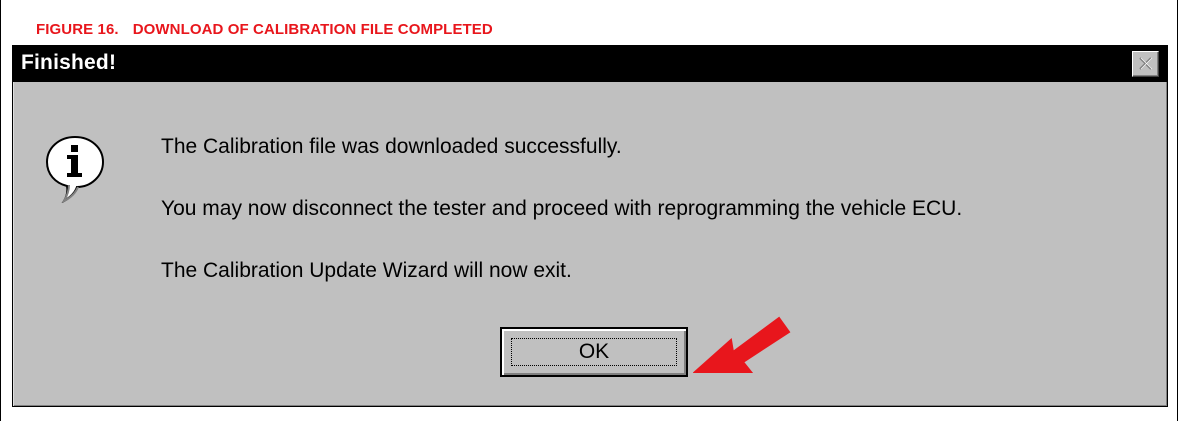 The height and width of the screenshot is (421, 1185). Describe the element at coordinates (75, 169) in the screenshot. I see `info-icon` at that location.